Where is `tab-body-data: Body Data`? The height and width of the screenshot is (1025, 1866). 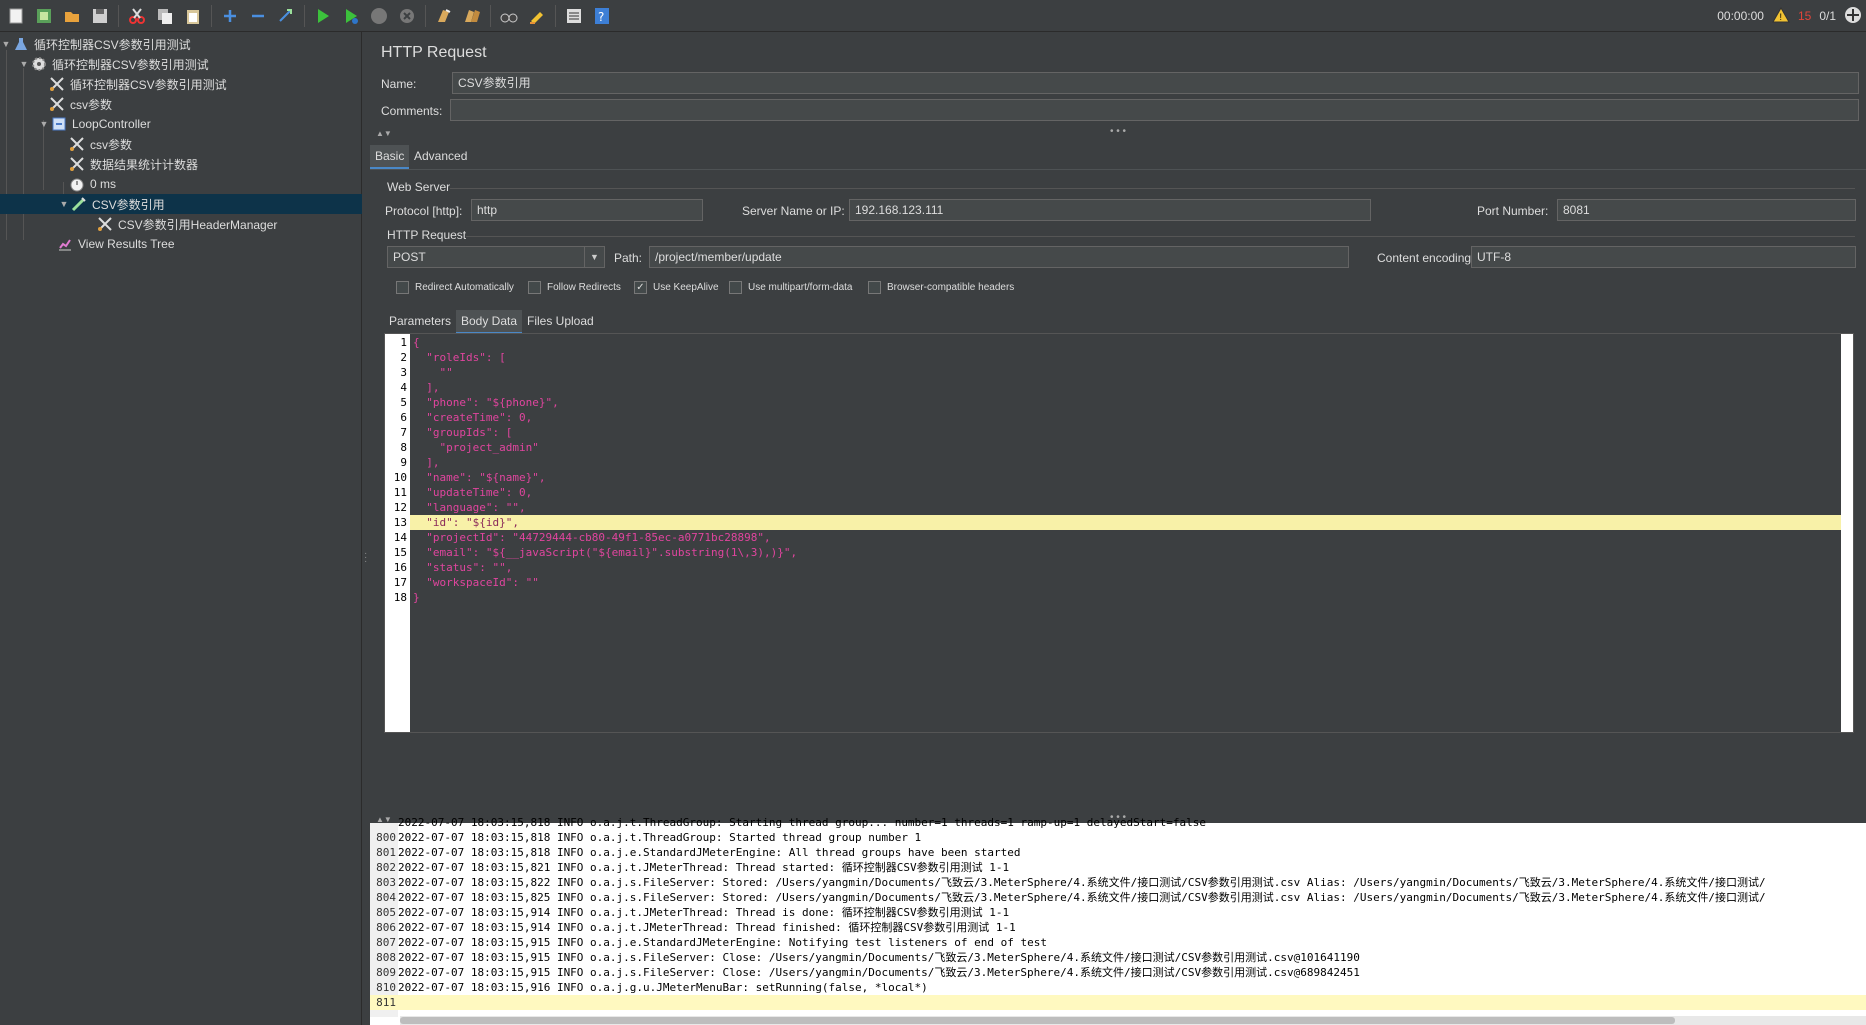 tab-body-data: Body Data is located at coordinates (489, 322).